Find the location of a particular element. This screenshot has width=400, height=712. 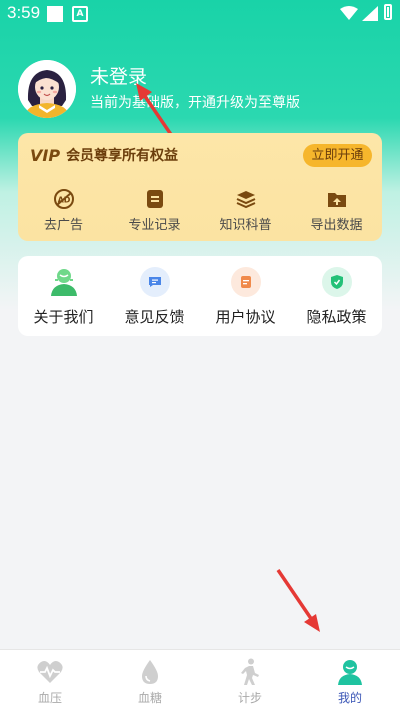

avatar is located at coordinates (47, 89).